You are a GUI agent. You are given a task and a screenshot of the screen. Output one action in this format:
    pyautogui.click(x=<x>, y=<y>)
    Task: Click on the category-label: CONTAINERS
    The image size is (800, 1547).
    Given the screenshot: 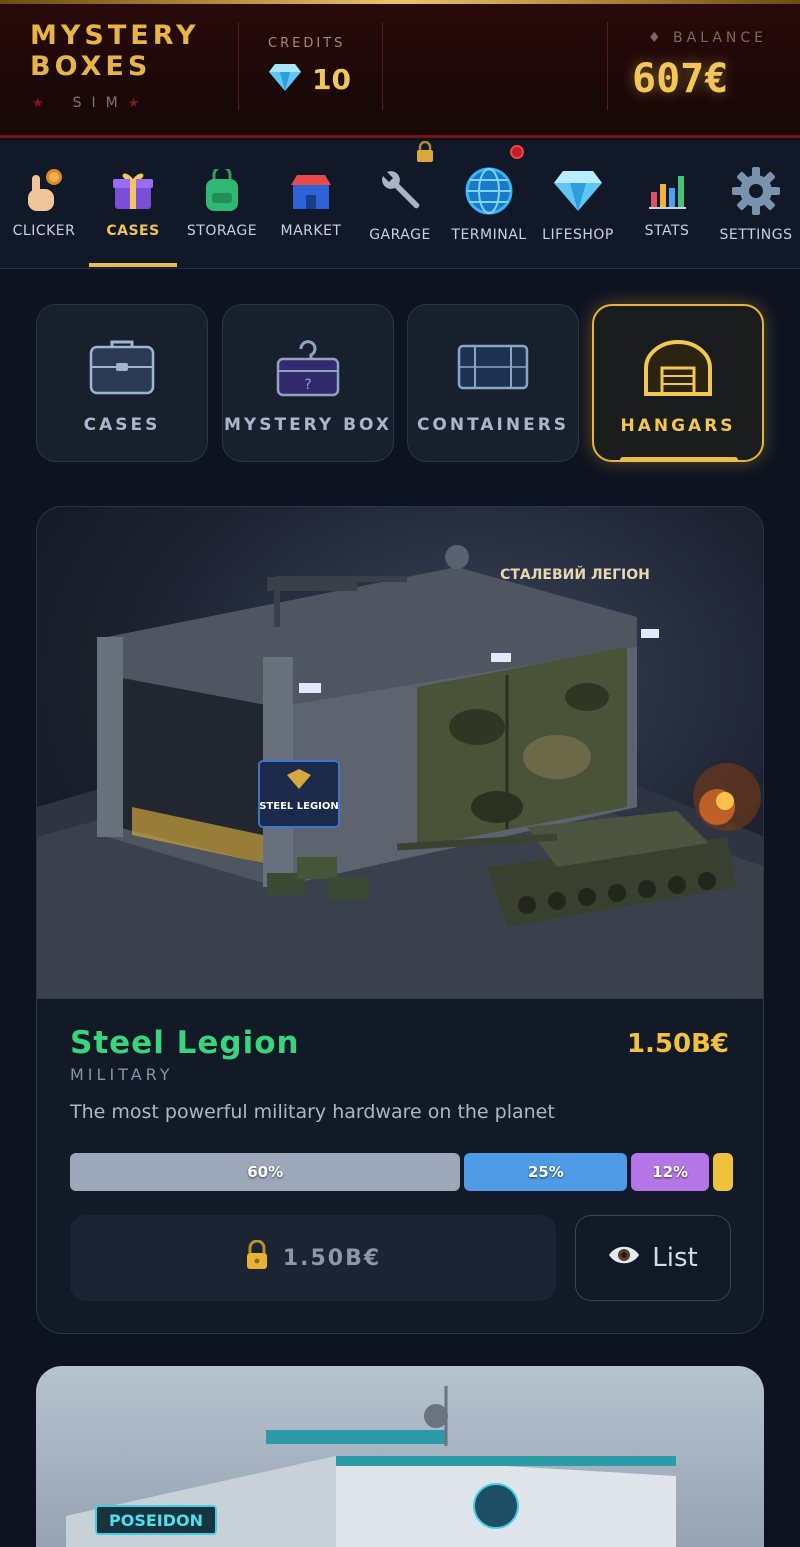 What is the action you would take?
    pyautogui.click(x=493, y=425)
    